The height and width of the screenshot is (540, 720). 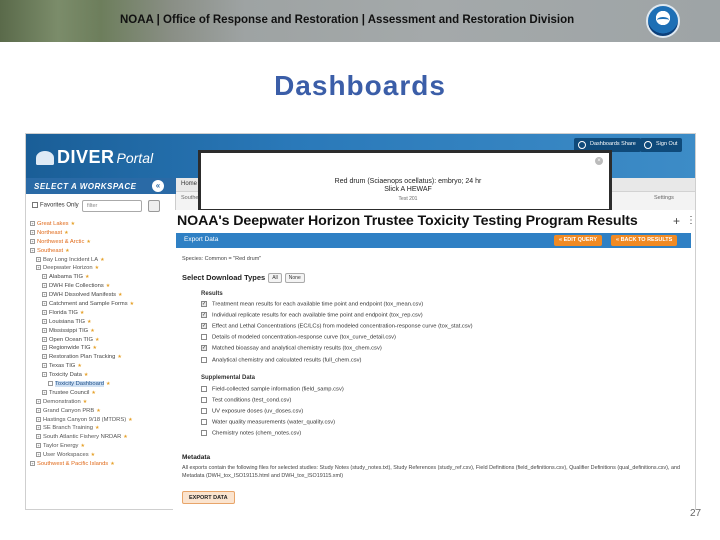 What do you see at coordinates (103, 420) in the screenshot?
I see `tree-item: + Hastings Canyon 9/18 (MTDRS) ★` at bounding box center [103, 420].